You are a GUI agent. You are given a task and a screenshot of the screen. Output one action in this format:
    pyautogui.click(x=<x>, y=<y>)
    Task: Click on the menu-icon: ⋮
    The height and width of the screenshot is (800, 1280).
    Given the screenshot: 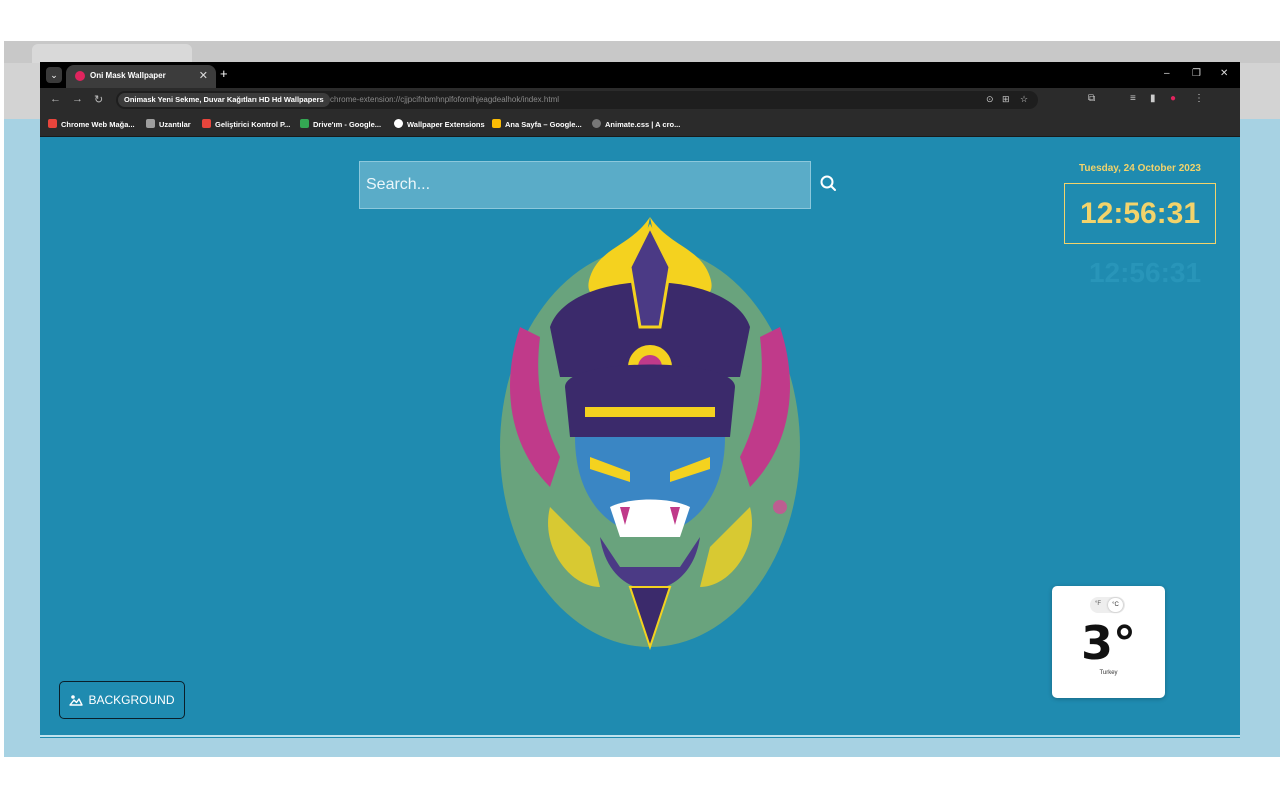 What is the action you would take?
    pyautogui.click(x=1199, y=98)
    